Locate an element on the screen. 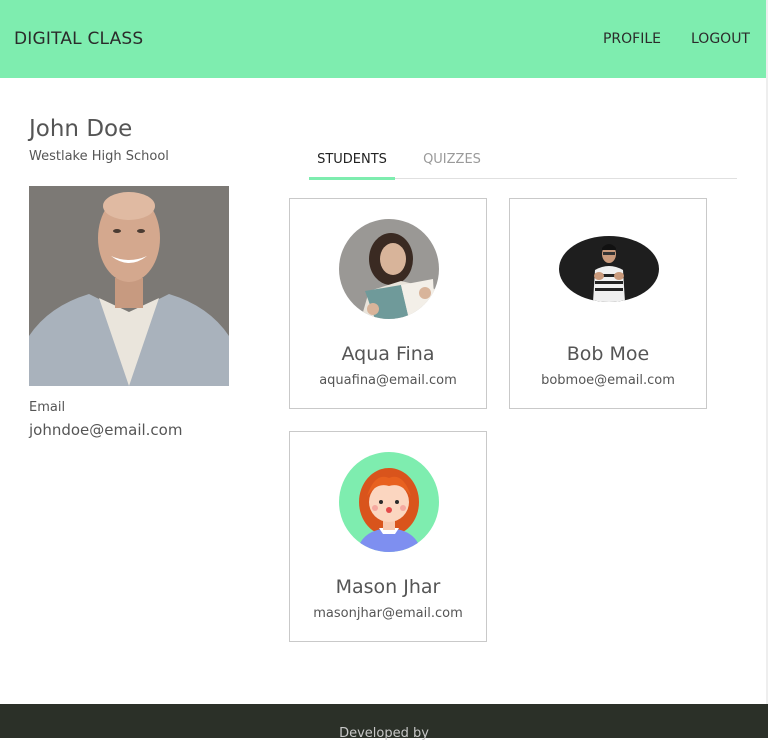 Image resolution: width=768 pixels, height=741 pixels. student-name: Aqua Fina is located at coordinates (388, 354).